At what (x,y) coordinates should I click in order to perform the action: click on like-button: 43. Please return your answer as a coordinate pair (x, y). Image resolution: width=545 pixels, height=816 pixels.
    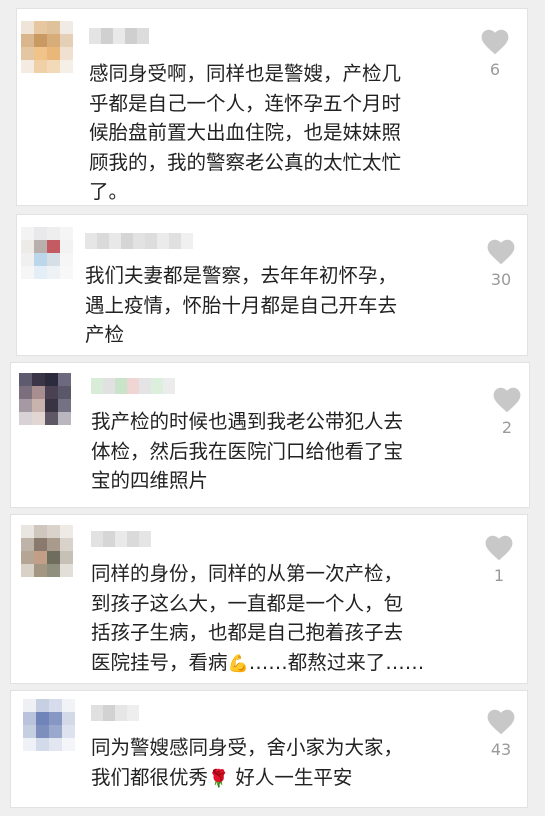
    Looking at the image, I should click on (501, 734).